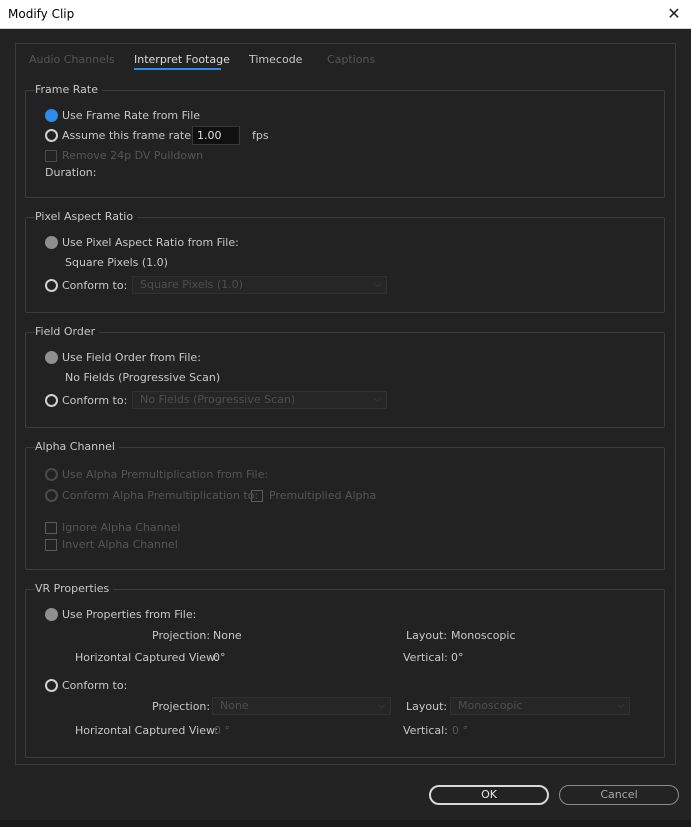  I want to click on projection-label: Projection:, so click(181, 635).